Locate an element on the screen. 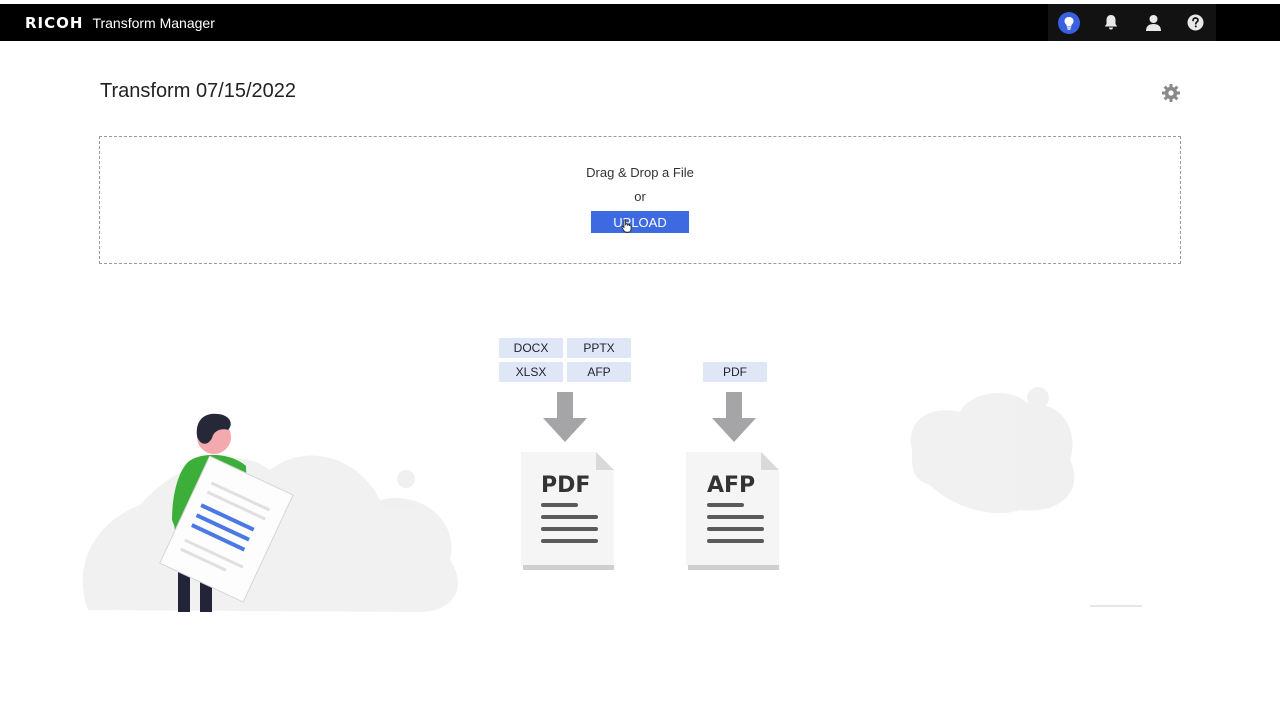 Image resolution: width=1280 pixels, height=720 pixels. background-dot-right is located at coordinates (1038, 398).